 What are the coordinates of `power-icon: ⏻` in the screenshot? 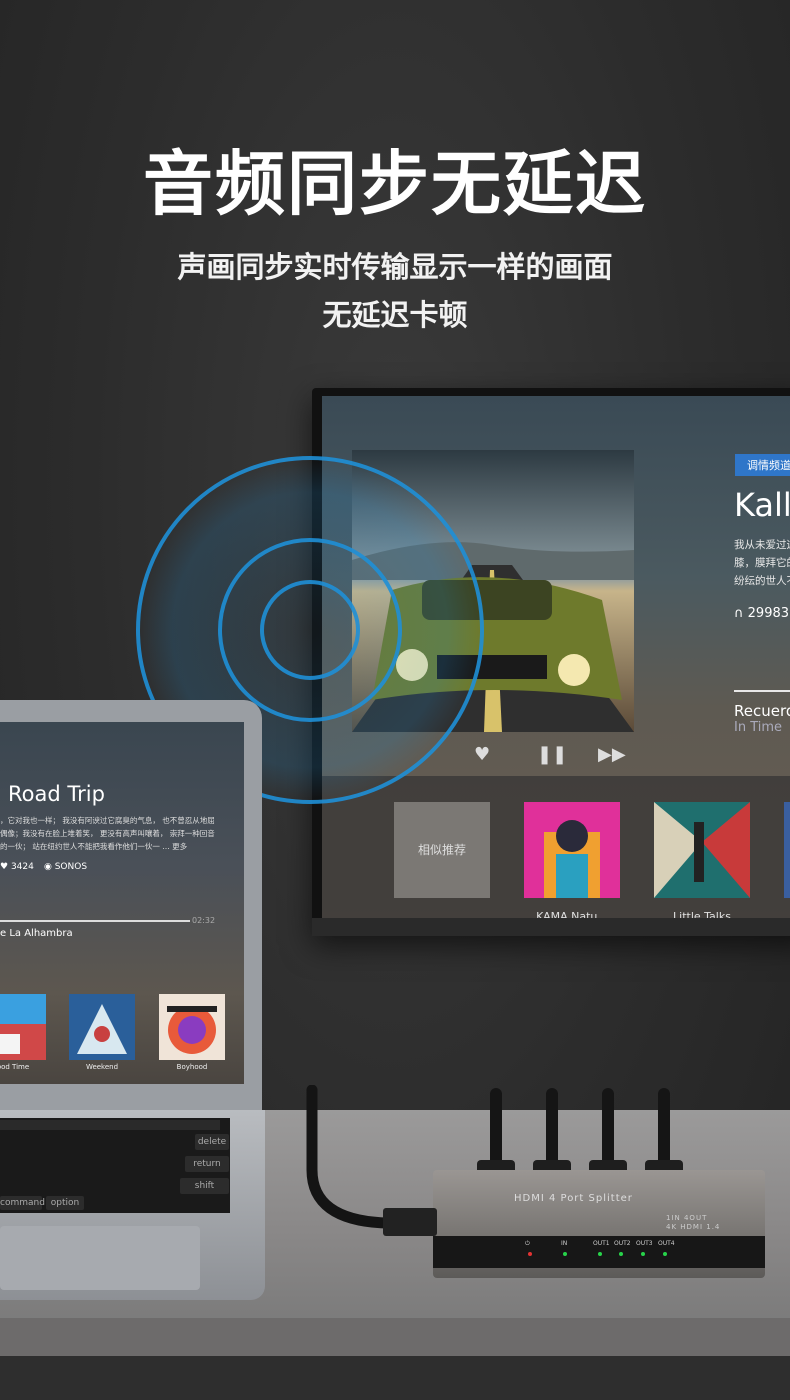 It's located at (527, 1243).